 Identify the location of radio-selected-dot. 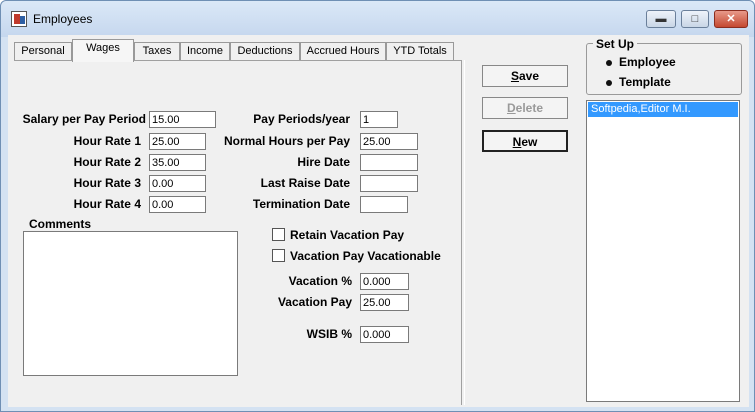
(609, 63).